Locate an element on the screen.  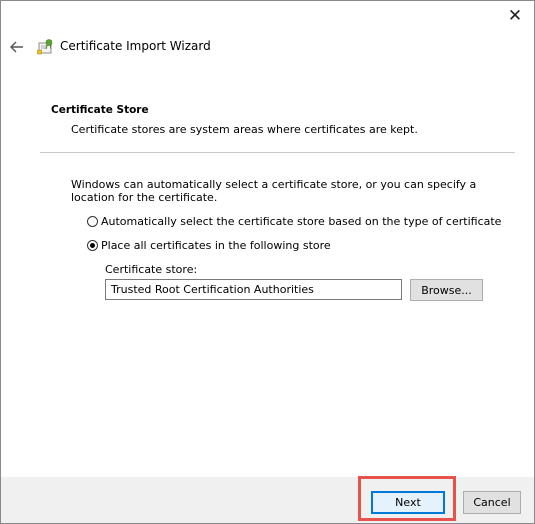
back-button is located at coordinates (17, 47).